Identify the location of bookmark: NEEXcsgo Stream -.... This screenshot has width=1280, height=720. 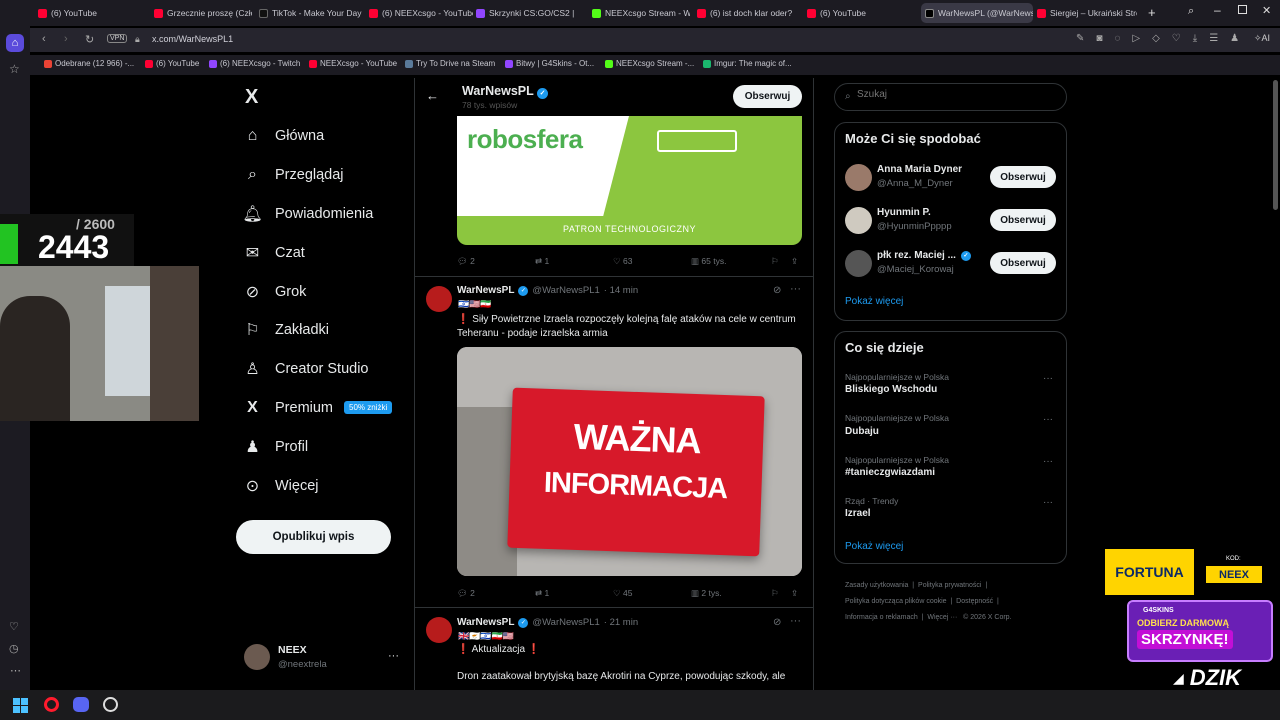
(649, 63).